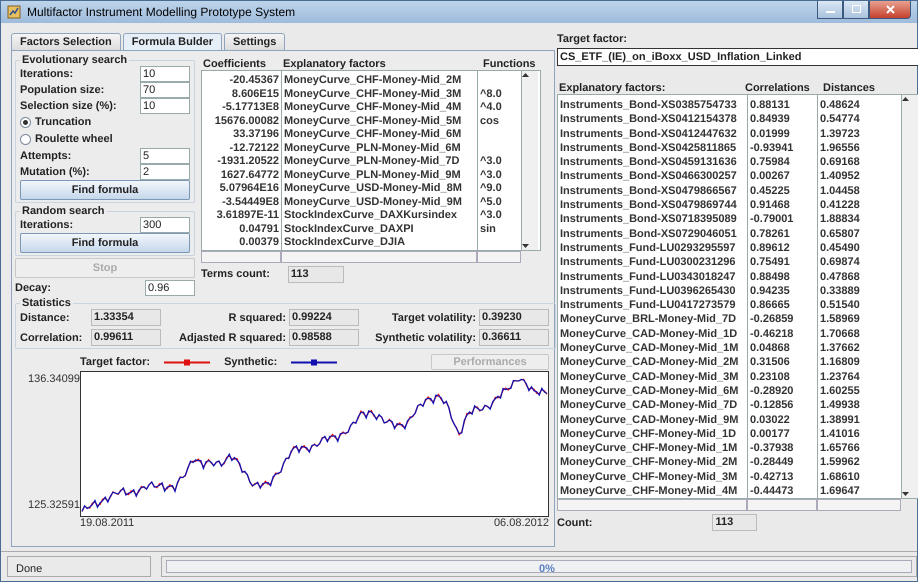 The width and height of the screenshot is (918, 582). What do you see at coordinates (649, 176) in the screenshot?
I see `table-cell-text: Instruments_Bond-XS0466300257` at bounding box center [649, 176].